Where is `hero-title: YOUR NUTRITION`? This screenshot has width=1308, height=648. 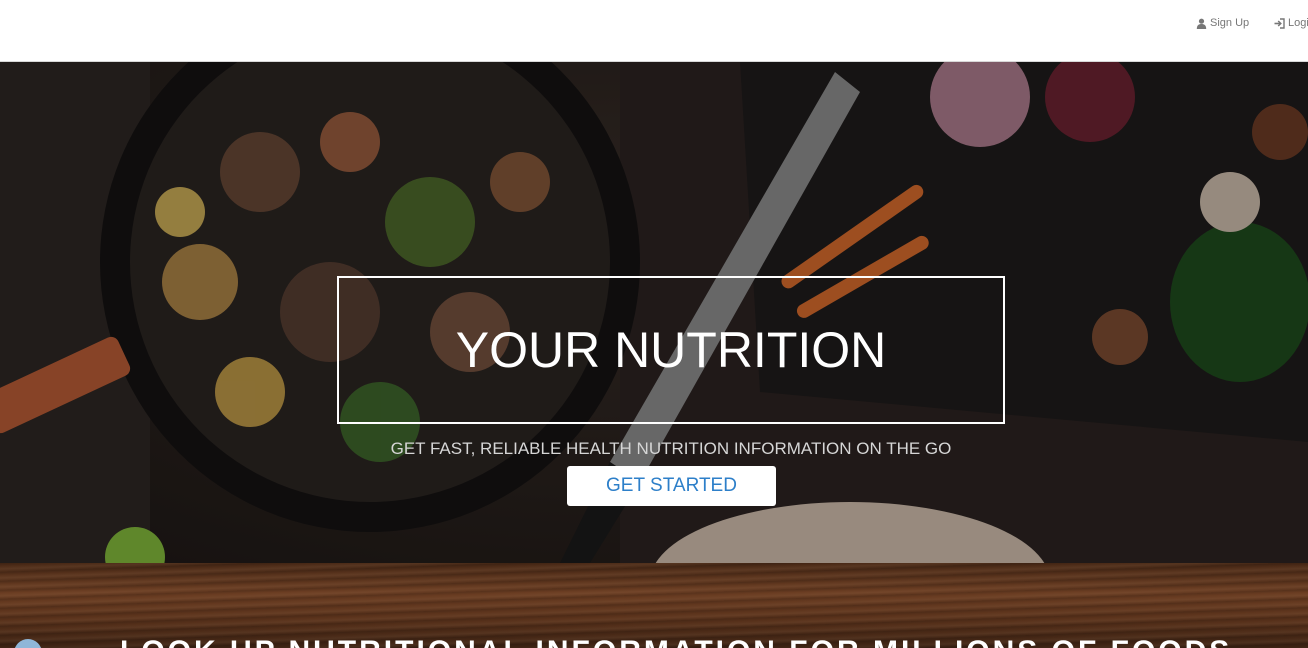 hero-title: YOUR NUTRITION is located at coordinates (671, 350).